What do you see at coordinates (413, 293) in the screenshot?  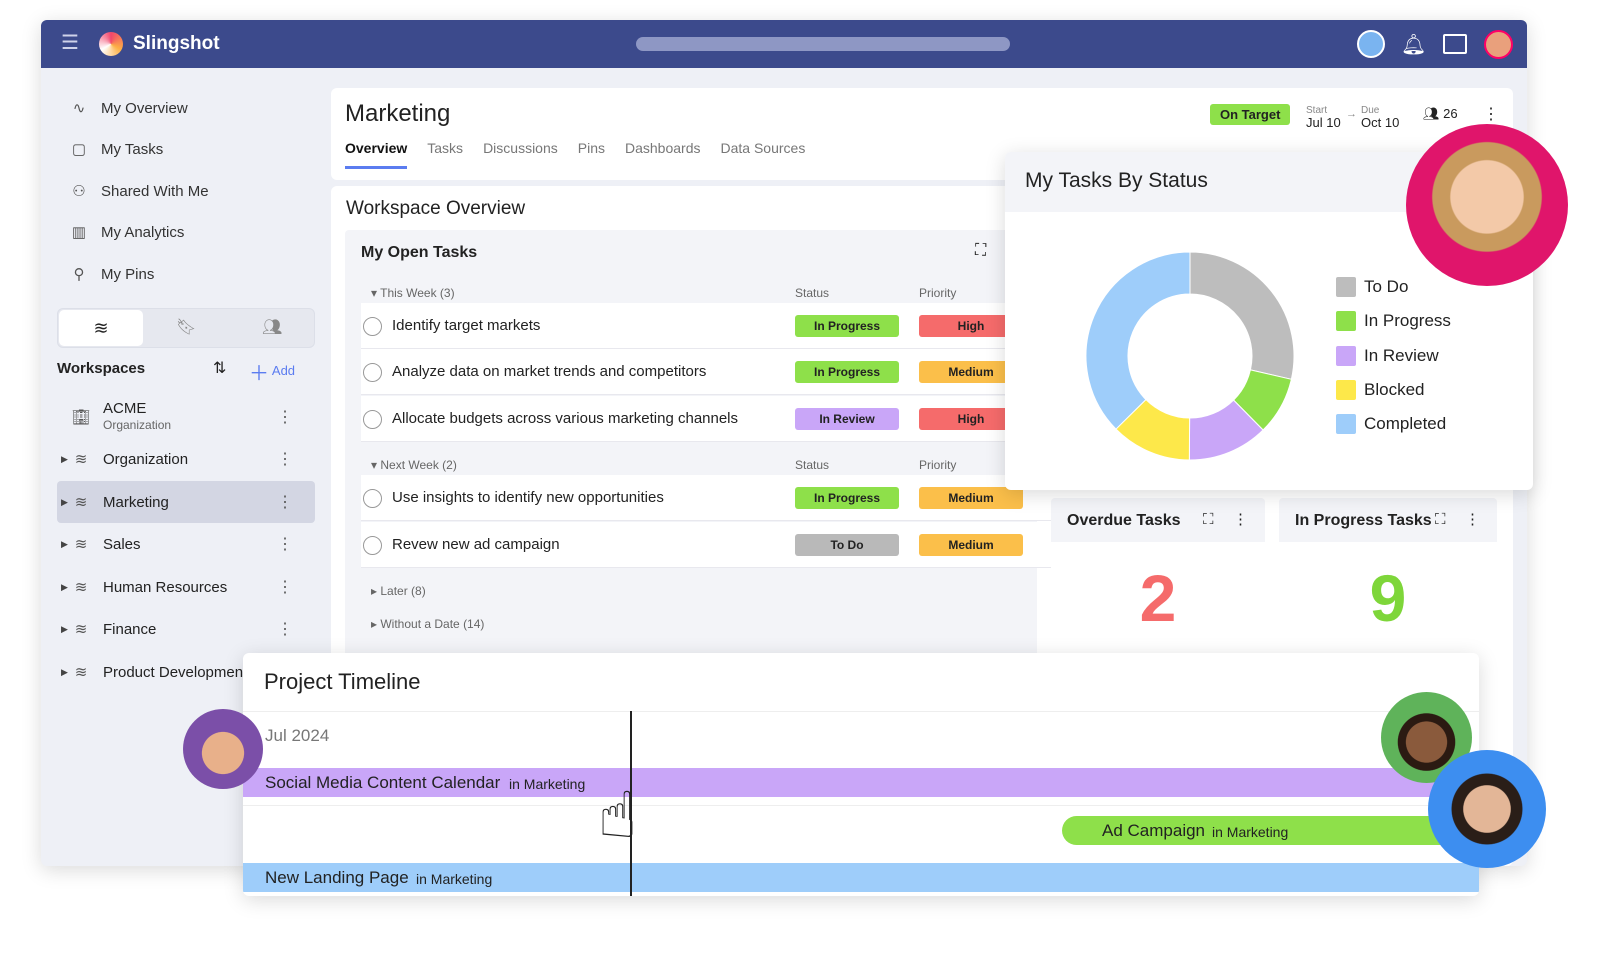 I see `group-this-week: ▾ This Week (3)` at bounding box center [413, 293].